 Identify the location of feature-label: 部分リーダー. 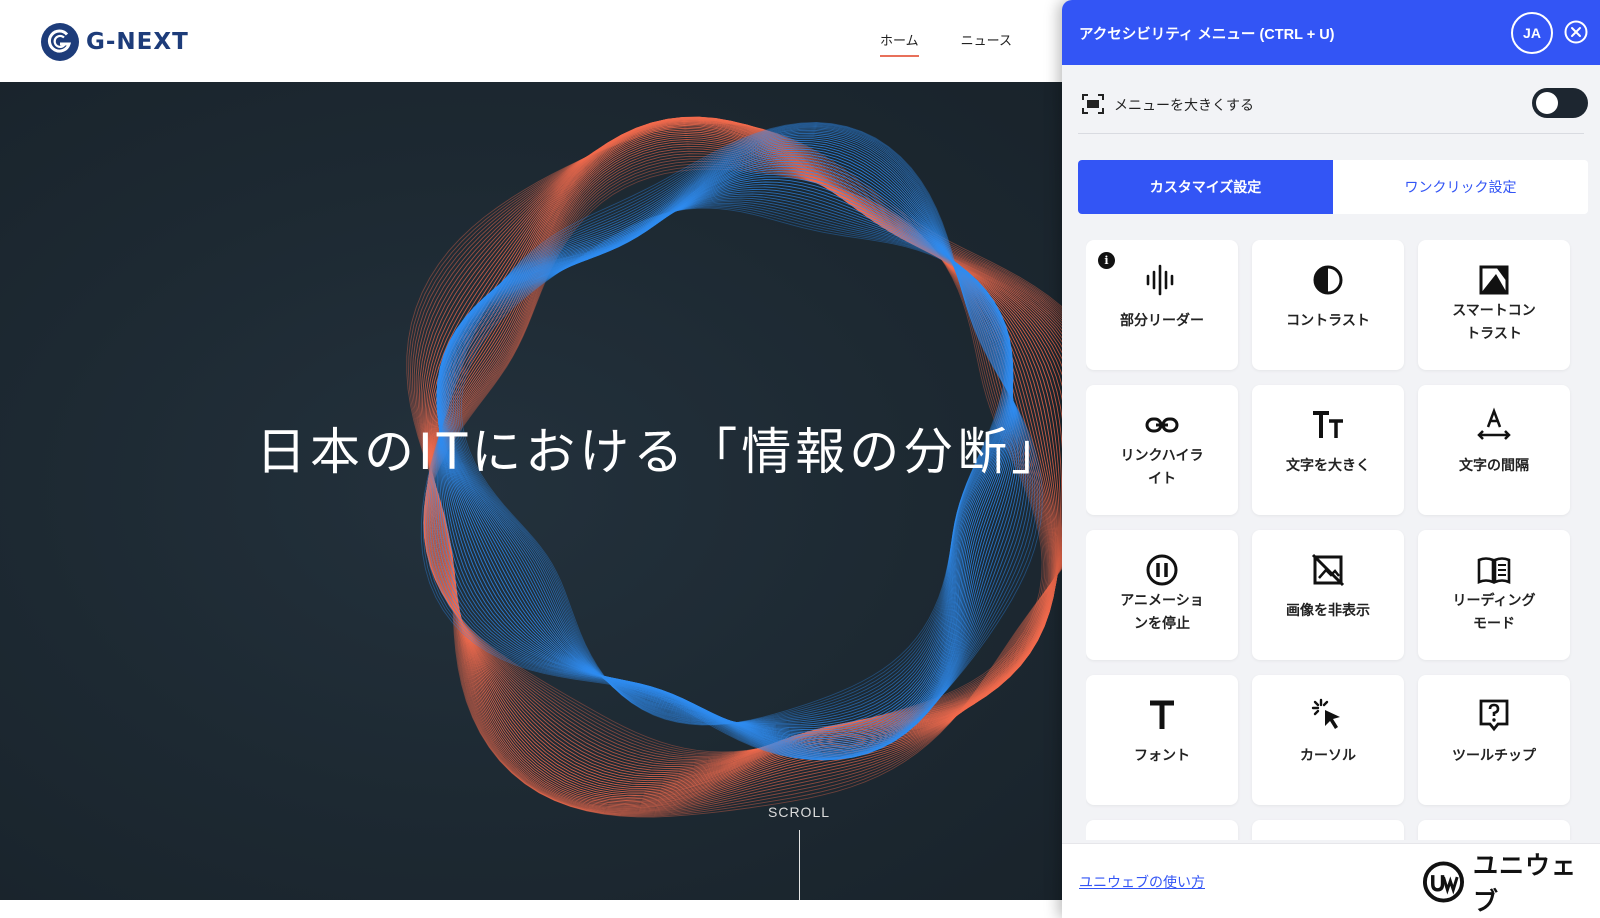
(1162, 321).